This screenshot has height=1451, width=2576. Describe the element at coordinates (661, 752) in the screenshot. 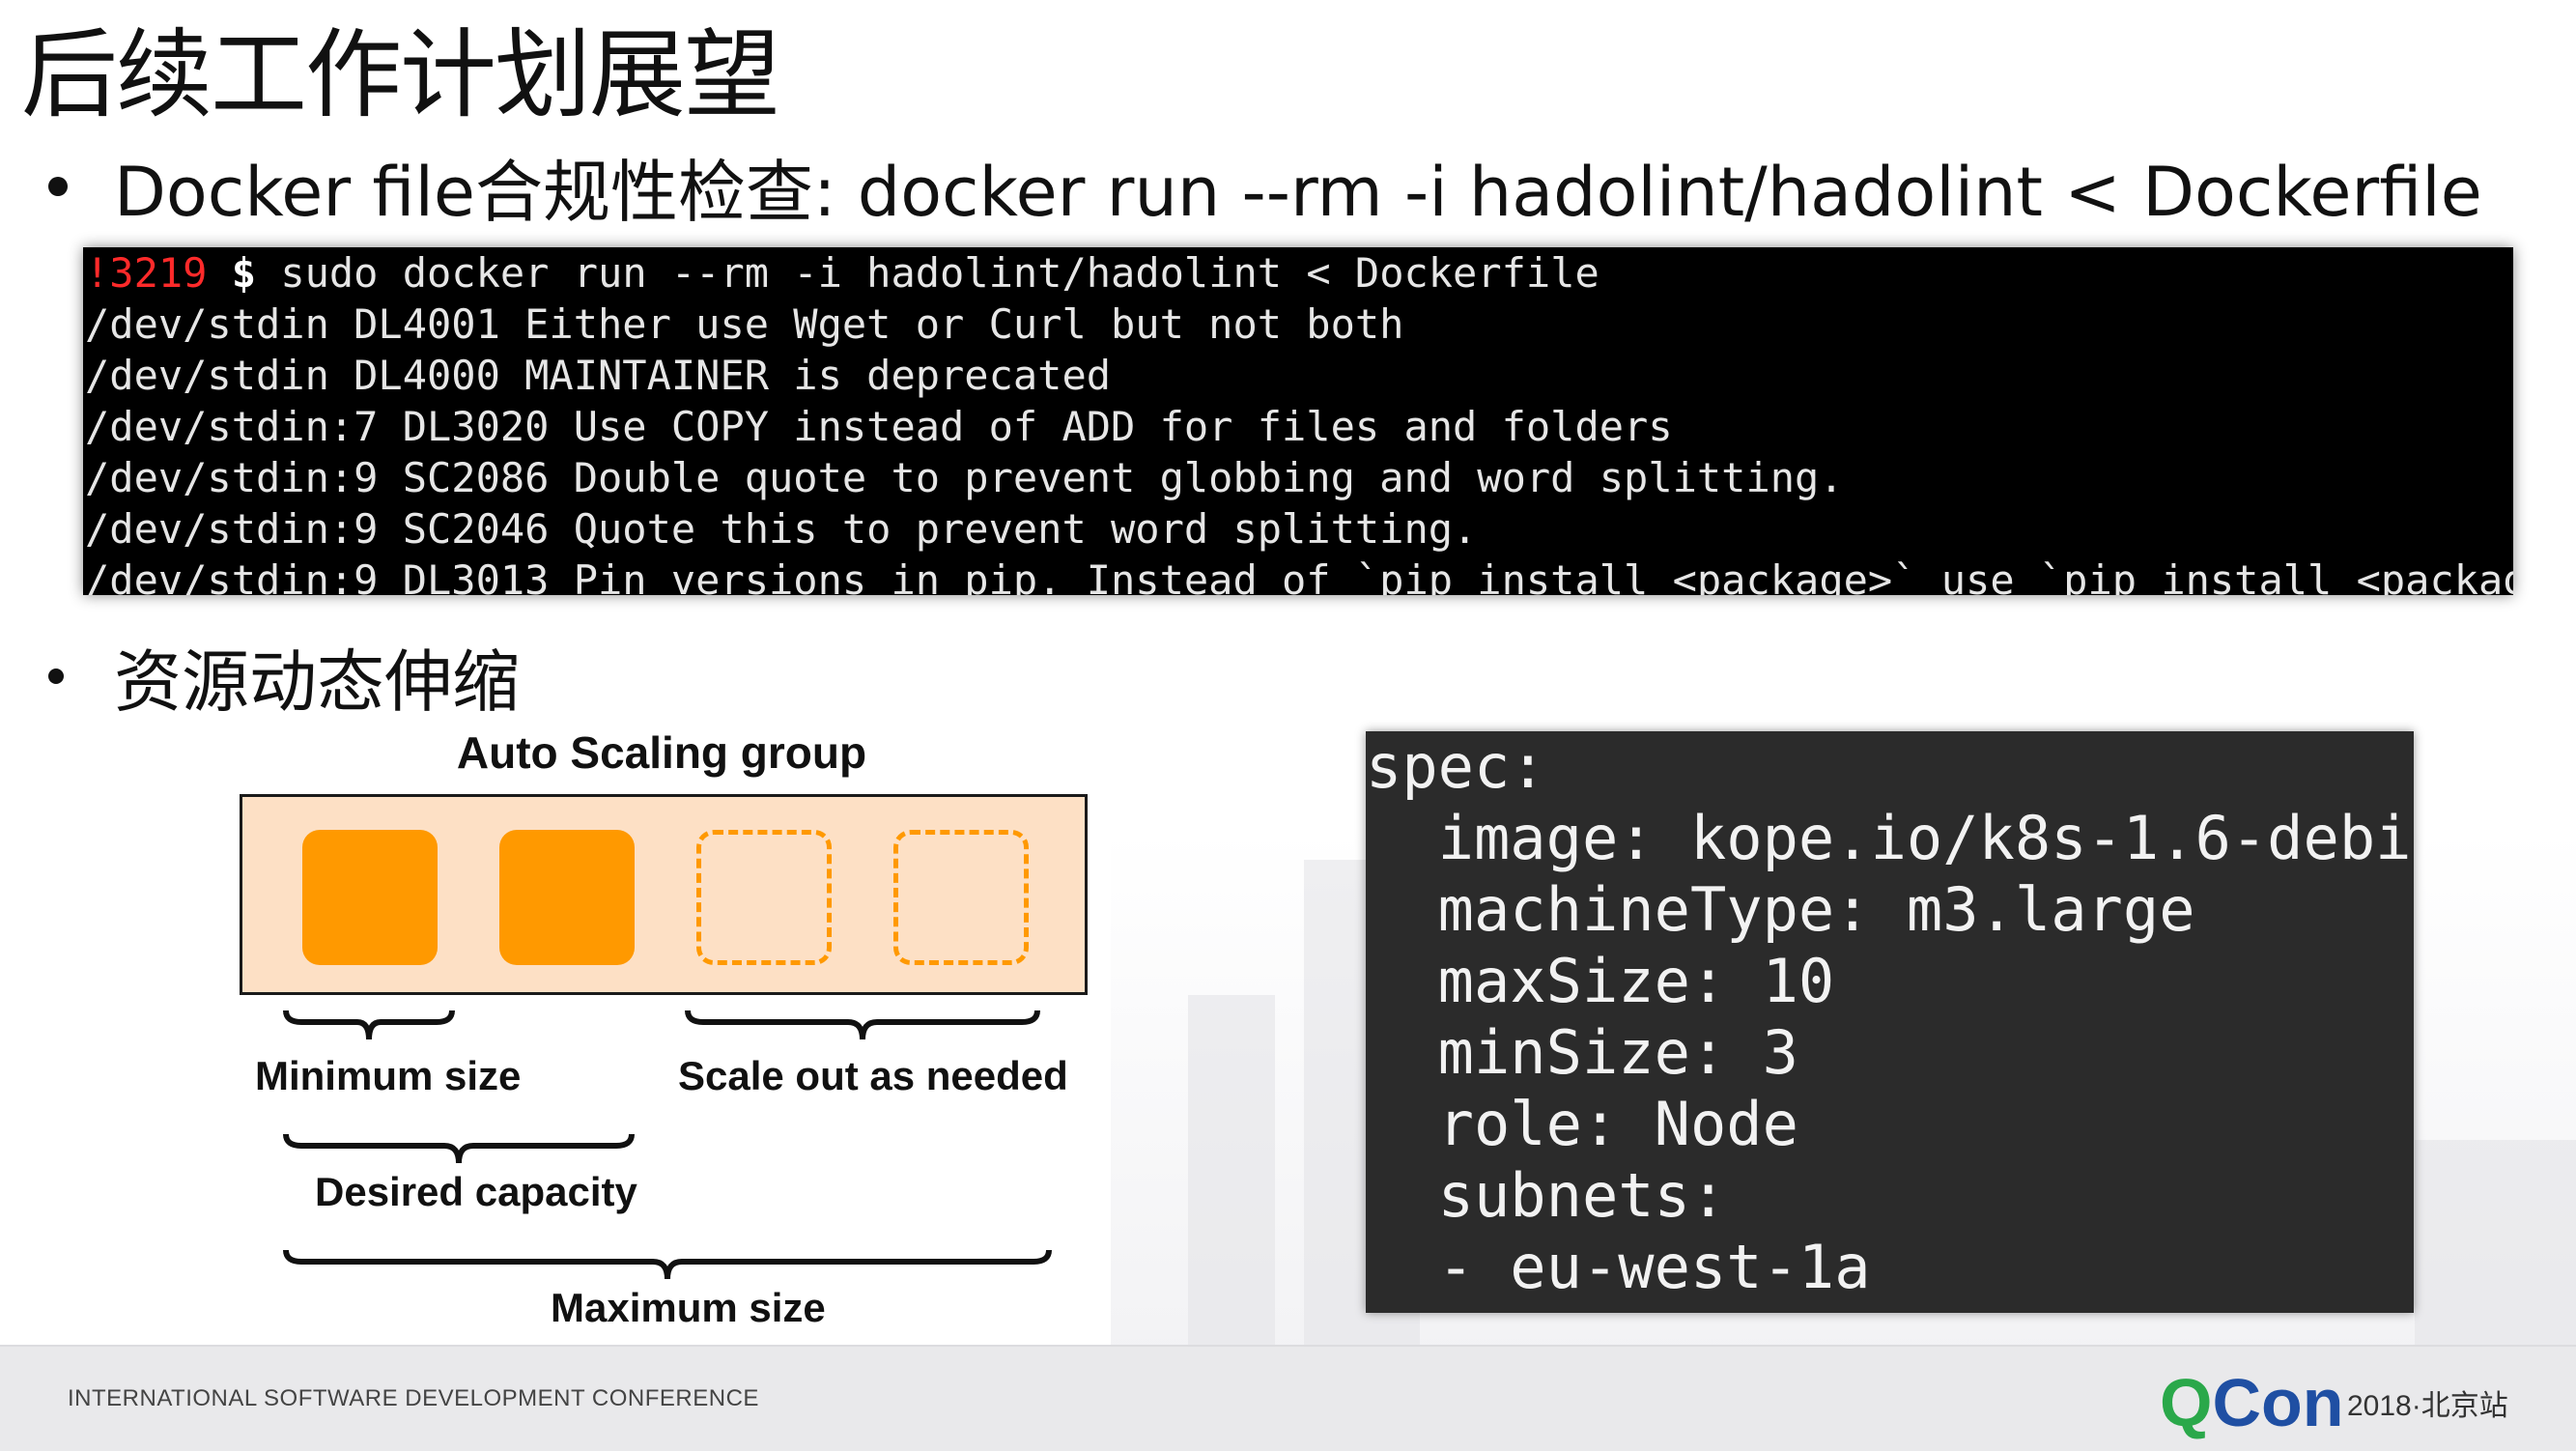

I see `auto-scaling-group-title: Auto Scaling group` at that location.